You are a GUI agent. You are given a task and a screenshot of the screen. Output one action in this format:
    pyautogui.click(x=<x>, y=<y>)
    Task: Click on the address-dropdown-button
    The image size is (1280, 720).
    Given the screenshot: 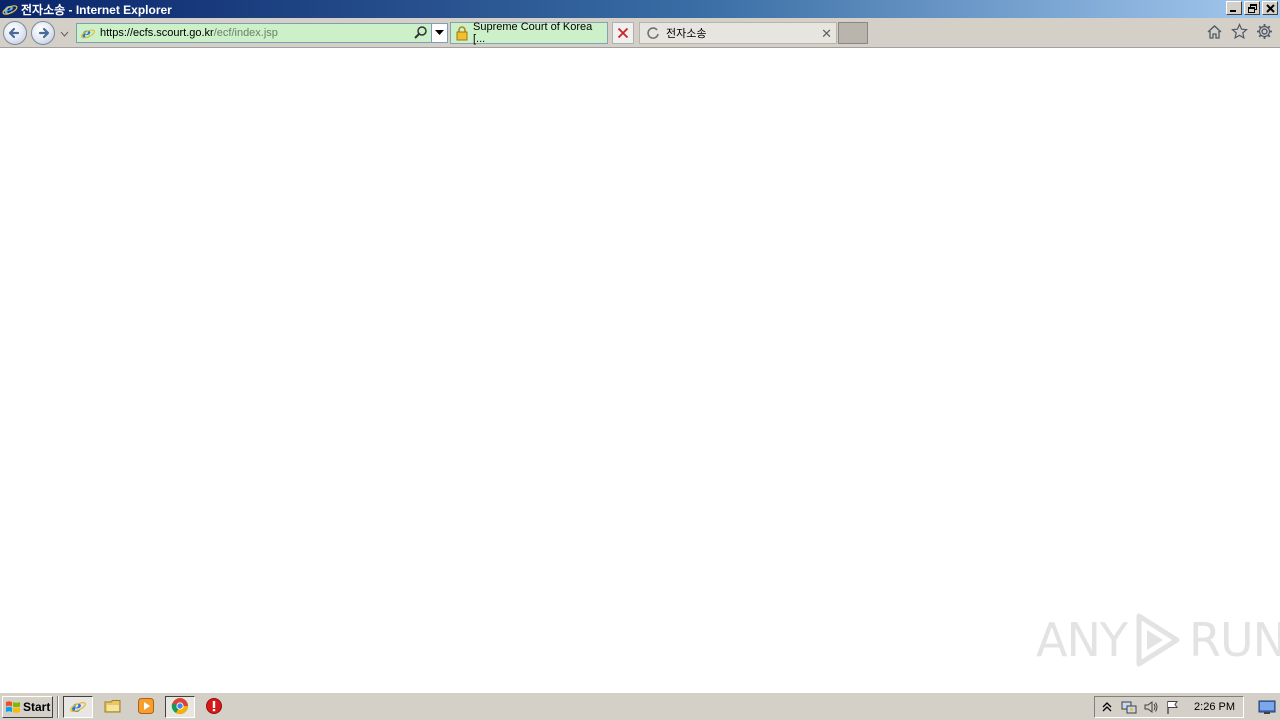 What is the action you would take?
    pyautogui.click(x=439, y=33)
    